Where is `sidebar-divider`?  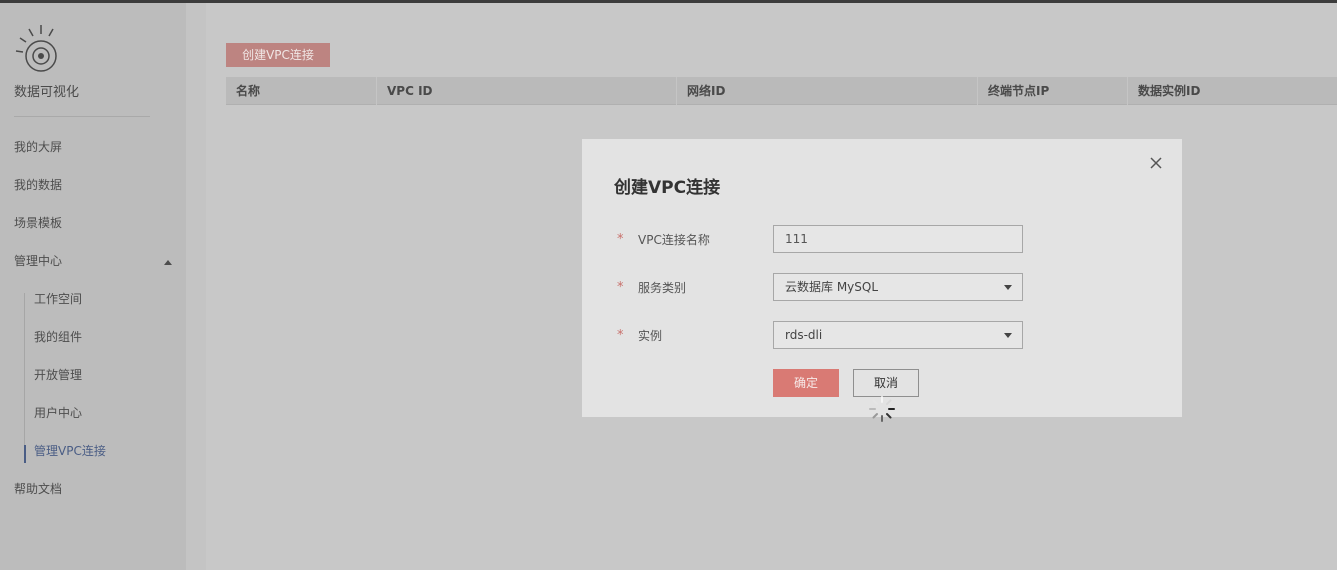 sidebar-divider is located at coordinates (82, 116).